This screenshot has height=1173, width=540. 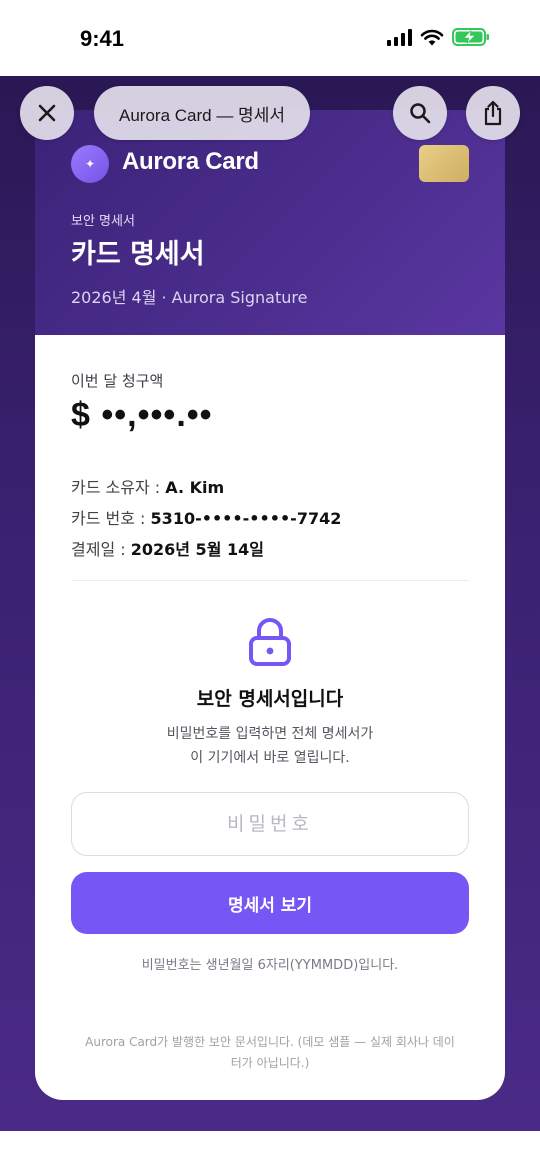 I want to click on card-number-label: 카드 번호 :, so click(x=108, y=518).